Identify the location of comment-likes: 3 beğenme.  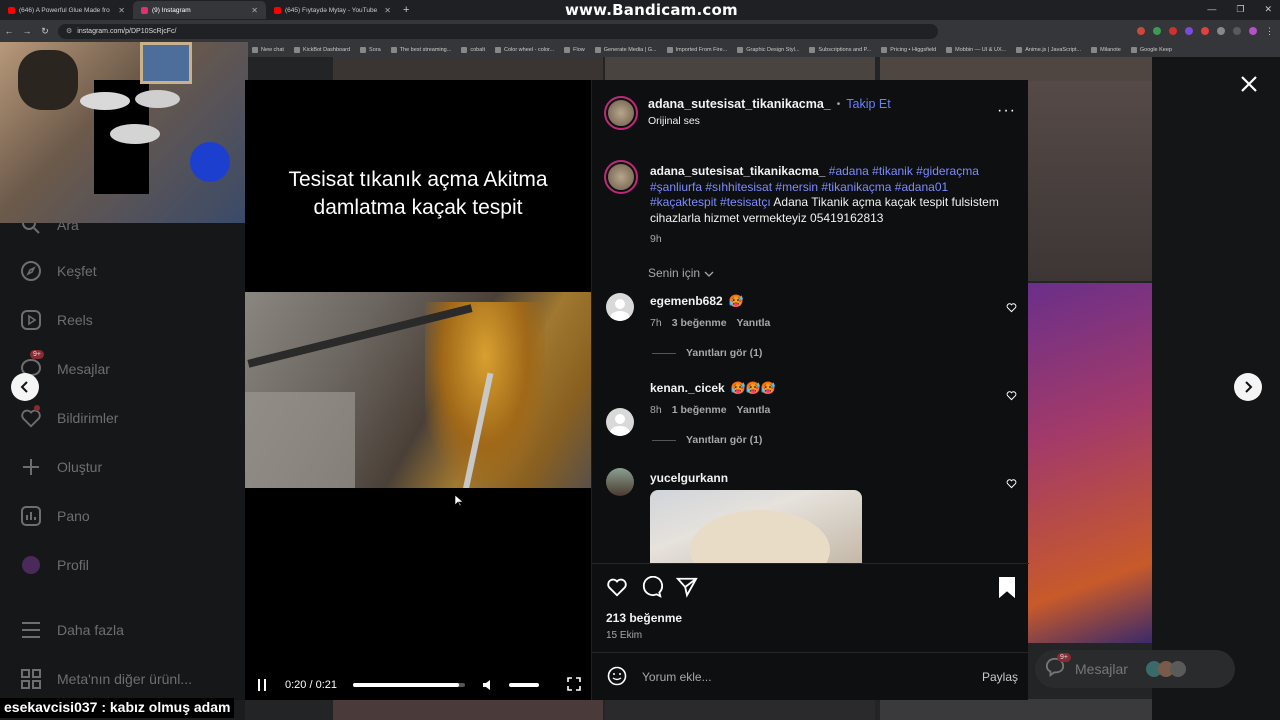
(699, 323).